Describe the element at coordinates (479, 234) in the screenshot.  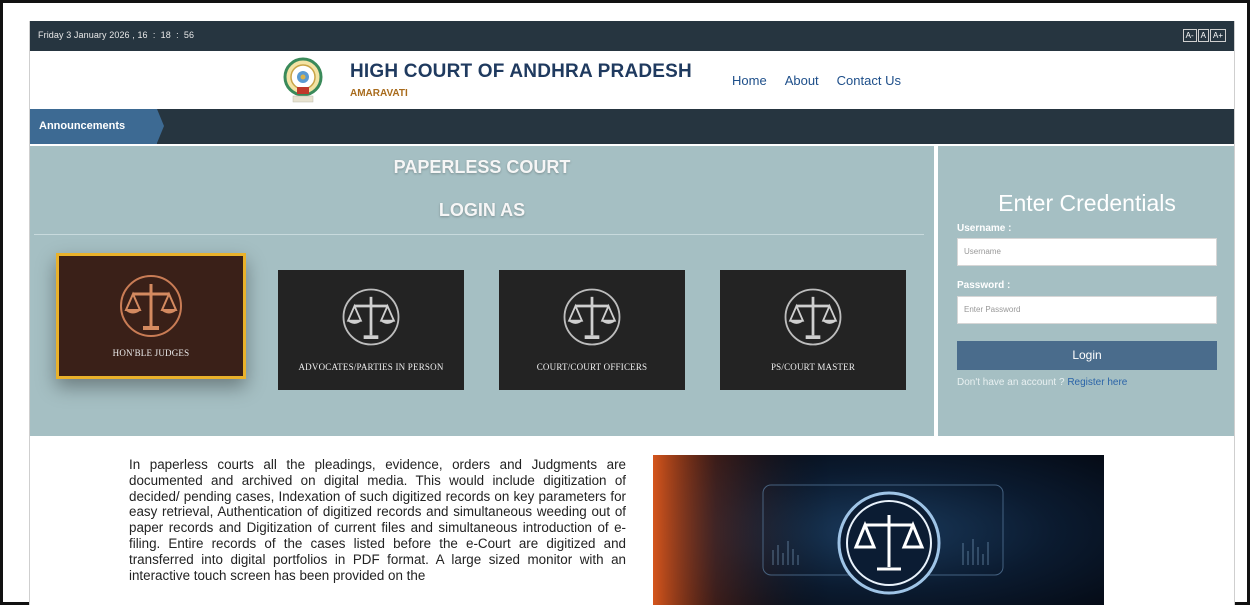
I see `panel-divider` at that location.